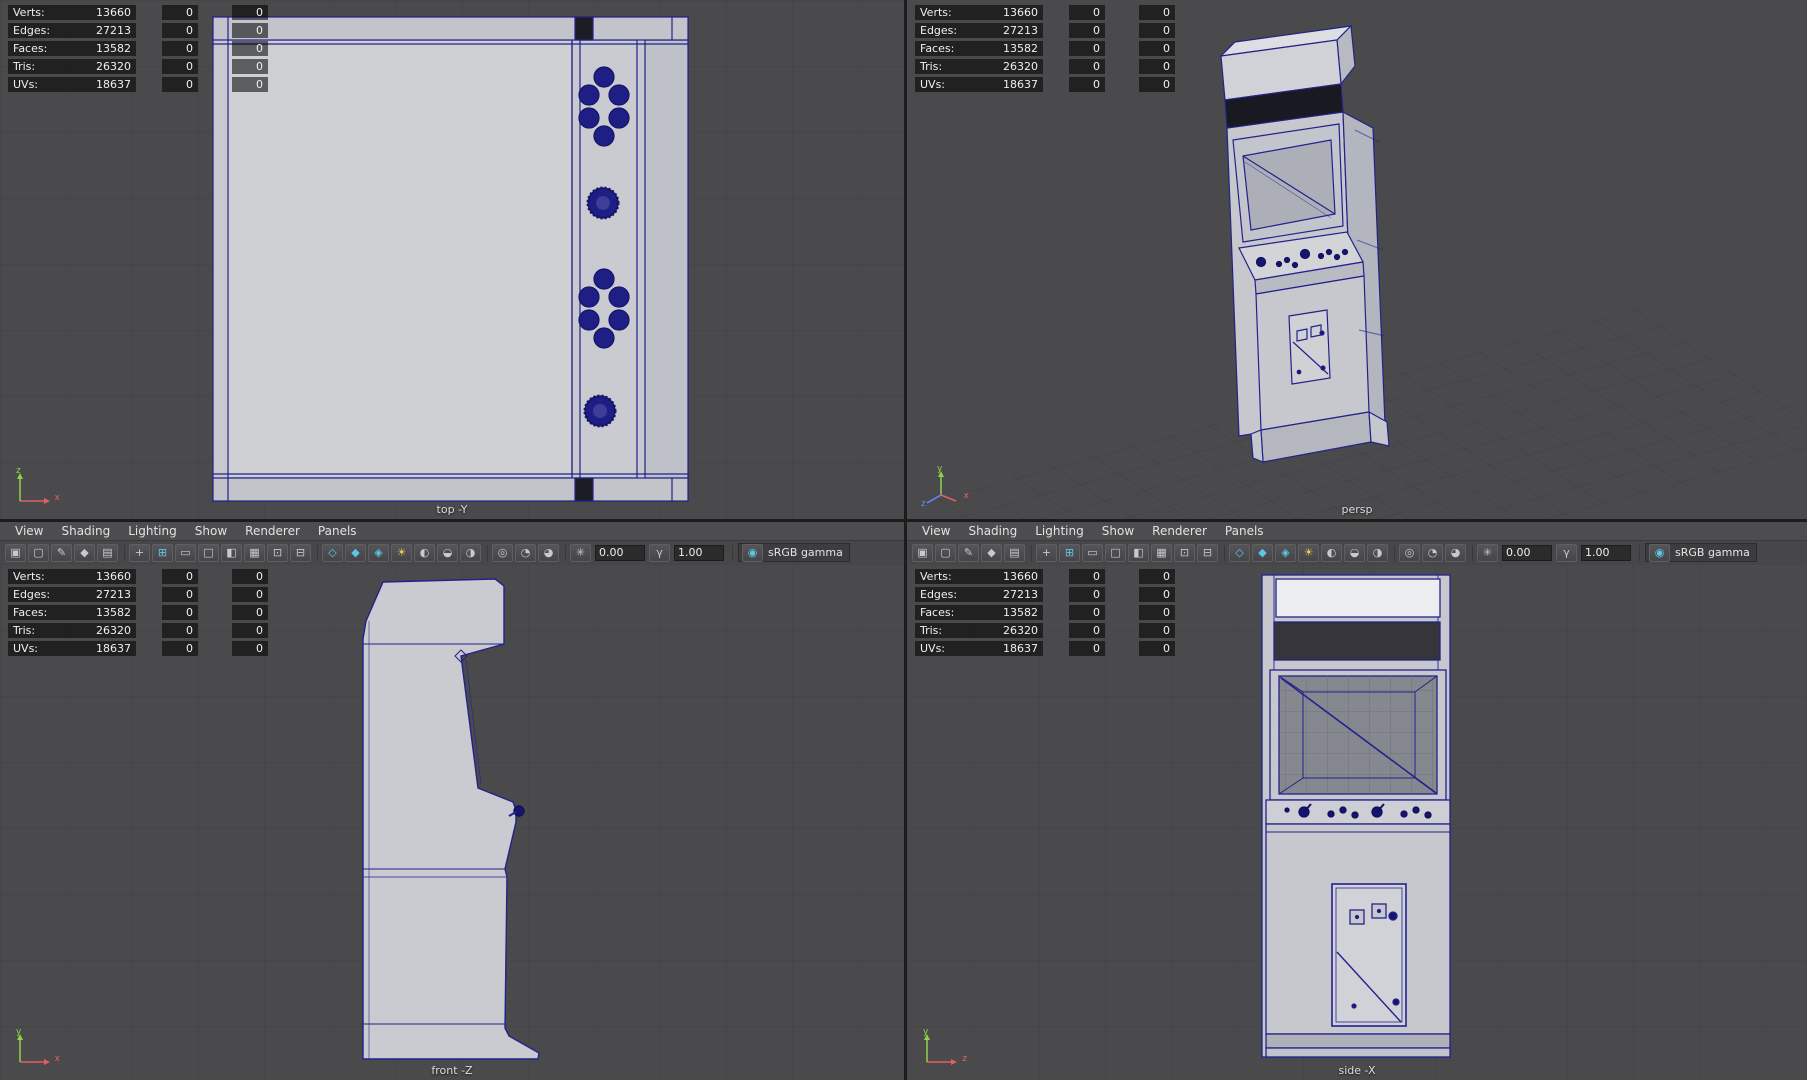 Image resolution: width=1807 pixels, height=1080 pixels. What do you see at coordinates (105, 612) in the screenshot?
I see `hud-total-value: 13582` at bounding box center [105, 612].